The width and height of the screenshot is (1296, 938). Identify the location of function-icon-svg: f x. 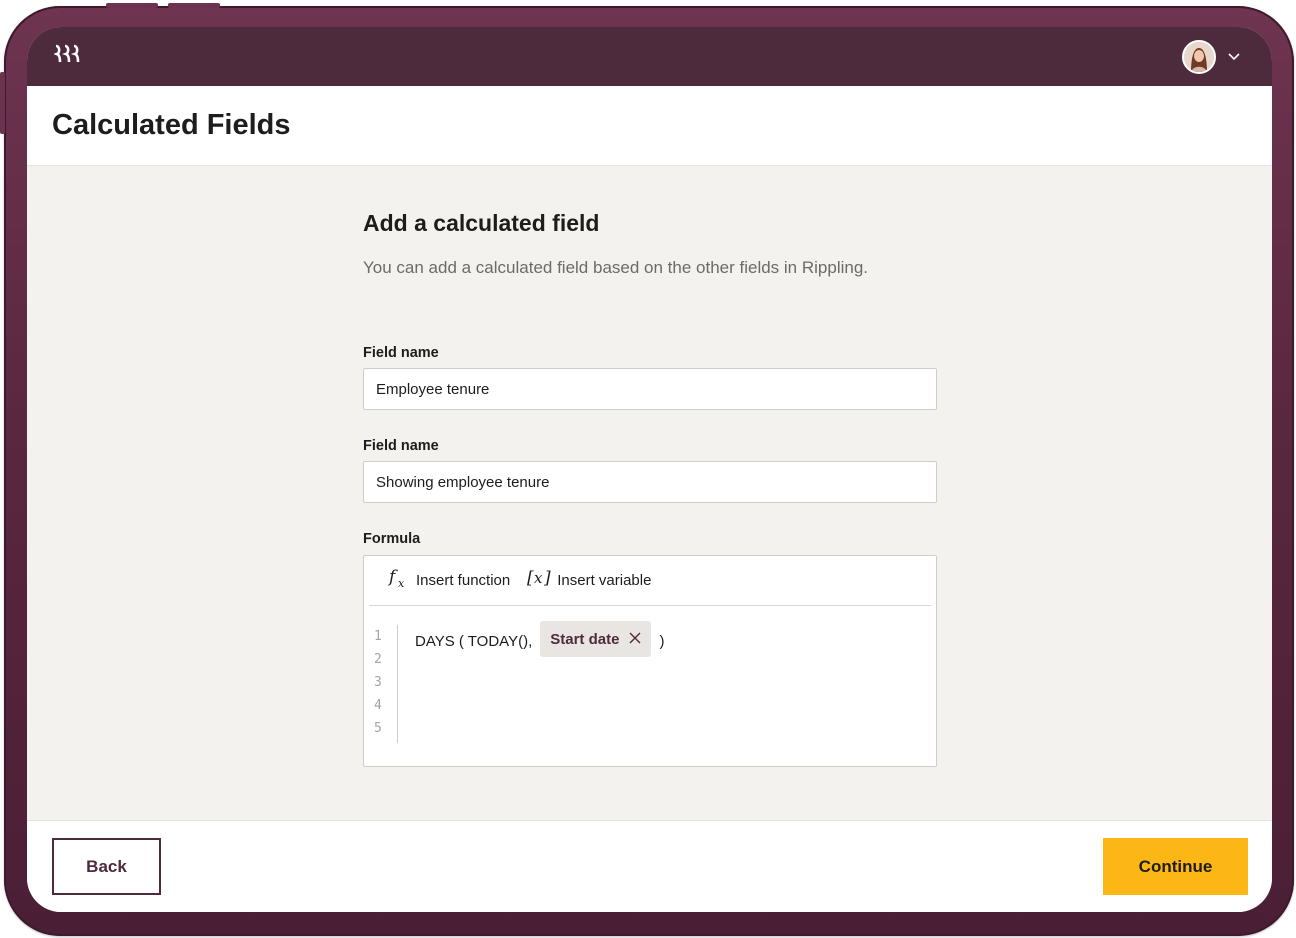
(396, 578).